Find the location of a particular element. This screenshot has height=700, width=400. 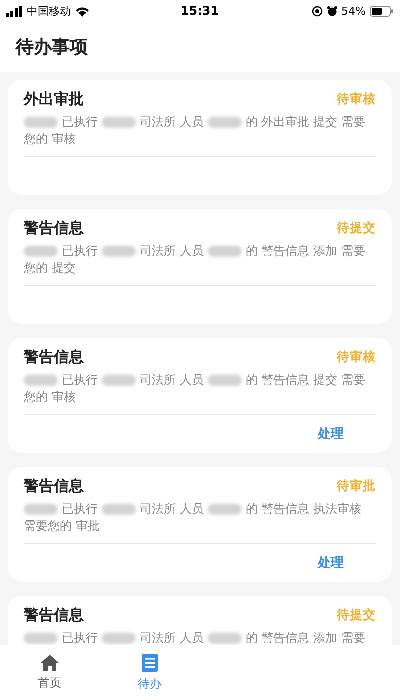

status-label: 待审批 is located at coordinates (356, 486).